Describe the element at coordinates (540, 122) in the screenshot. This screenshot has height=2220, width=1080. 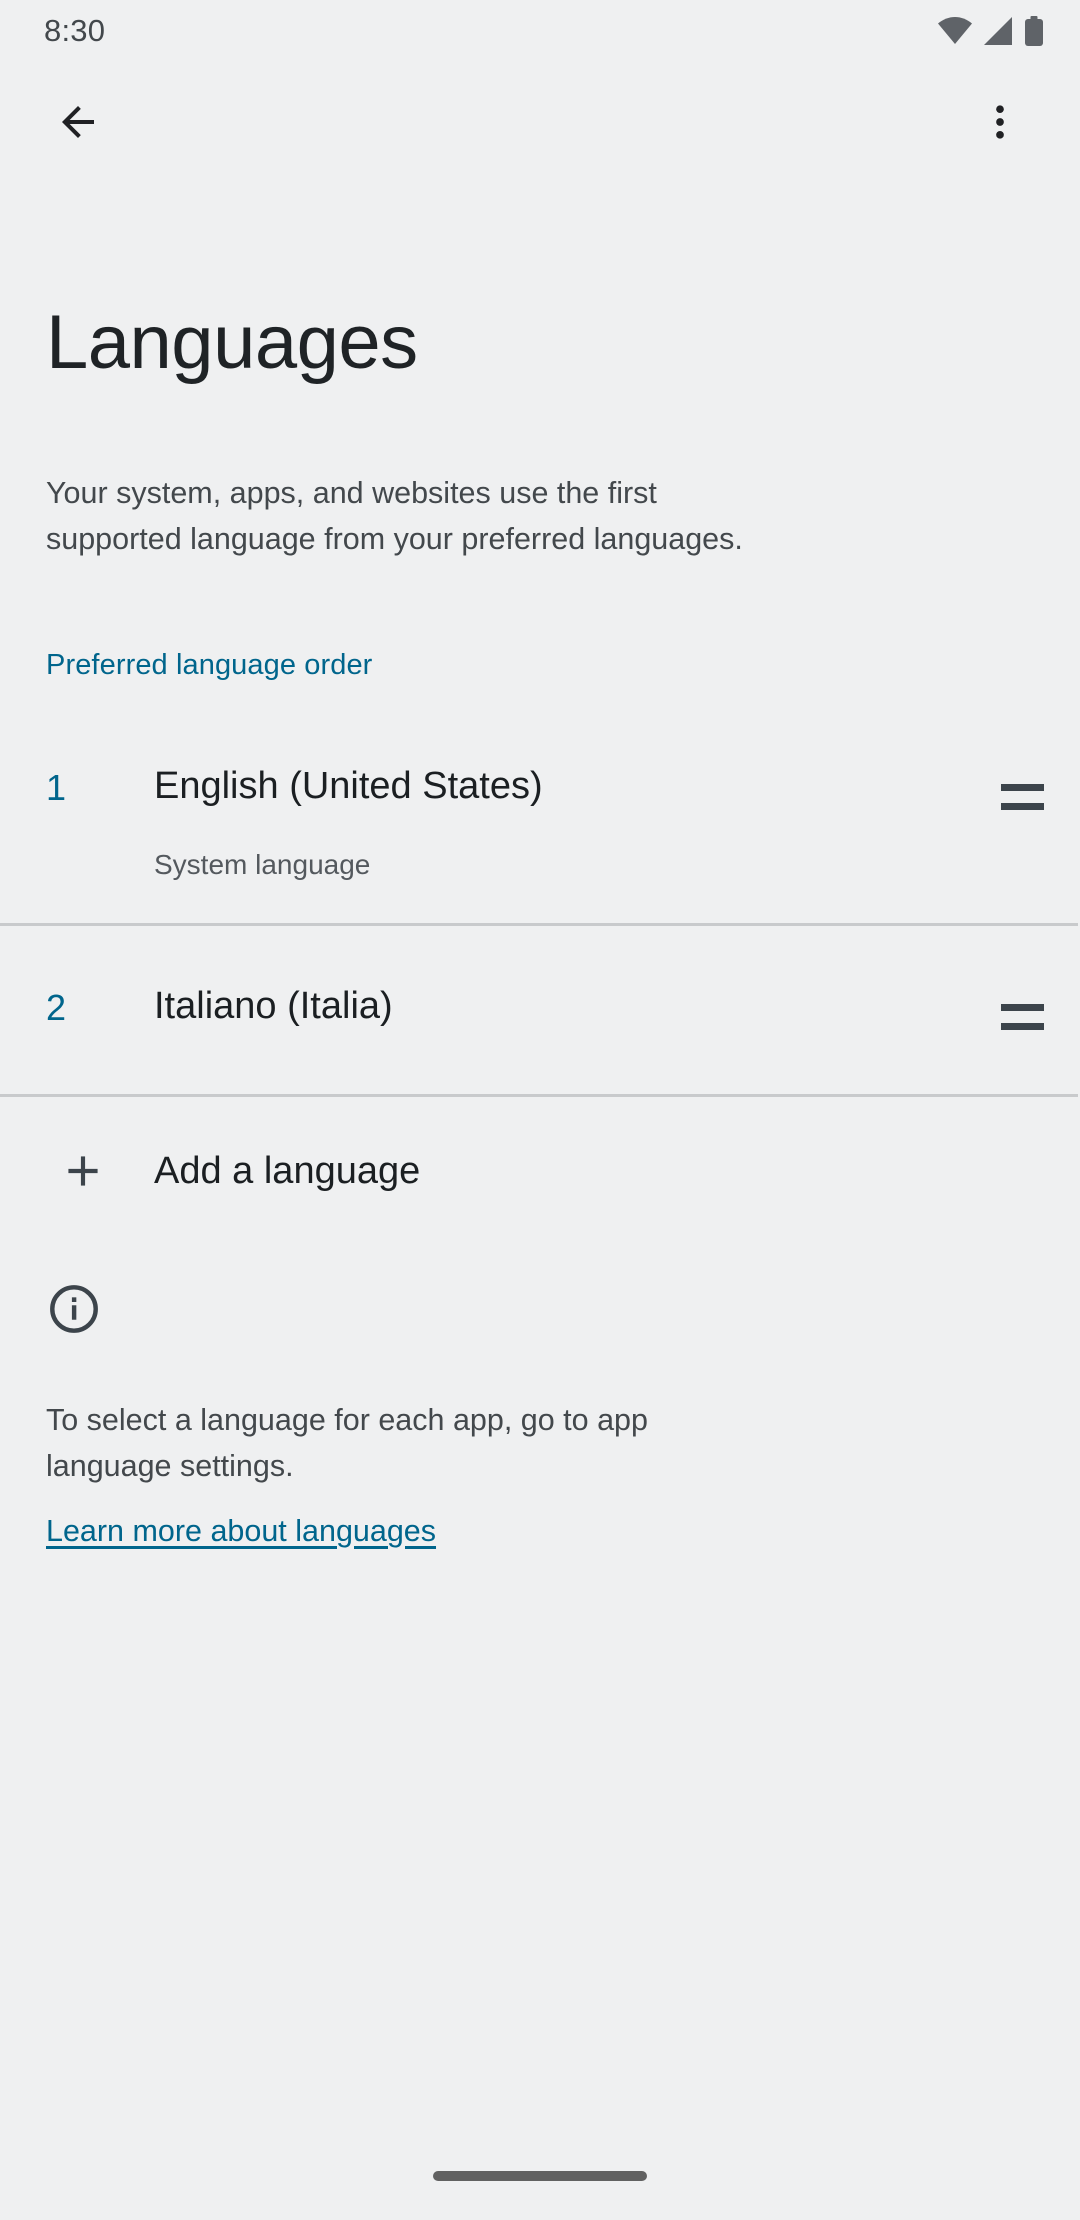
I see `toolbar` at that location.